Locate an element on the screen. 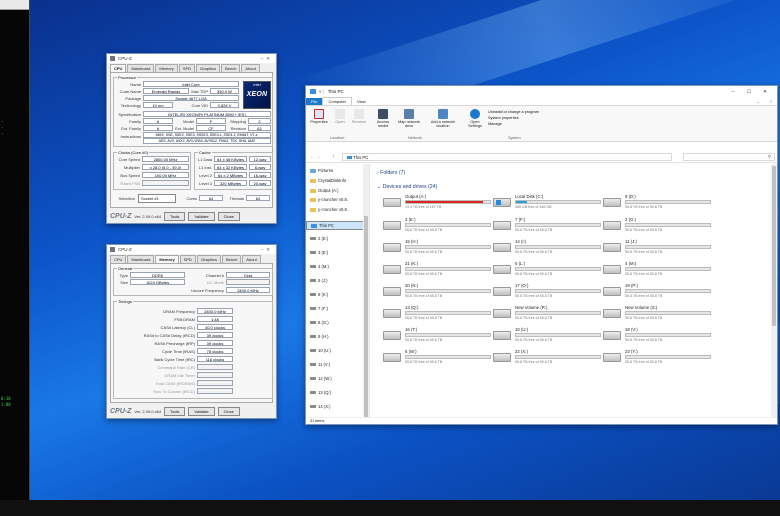 Image resolution: width=780 pixels, height=516 pixels. nav-item: Output (A:) is located at coordinates (324, 190).